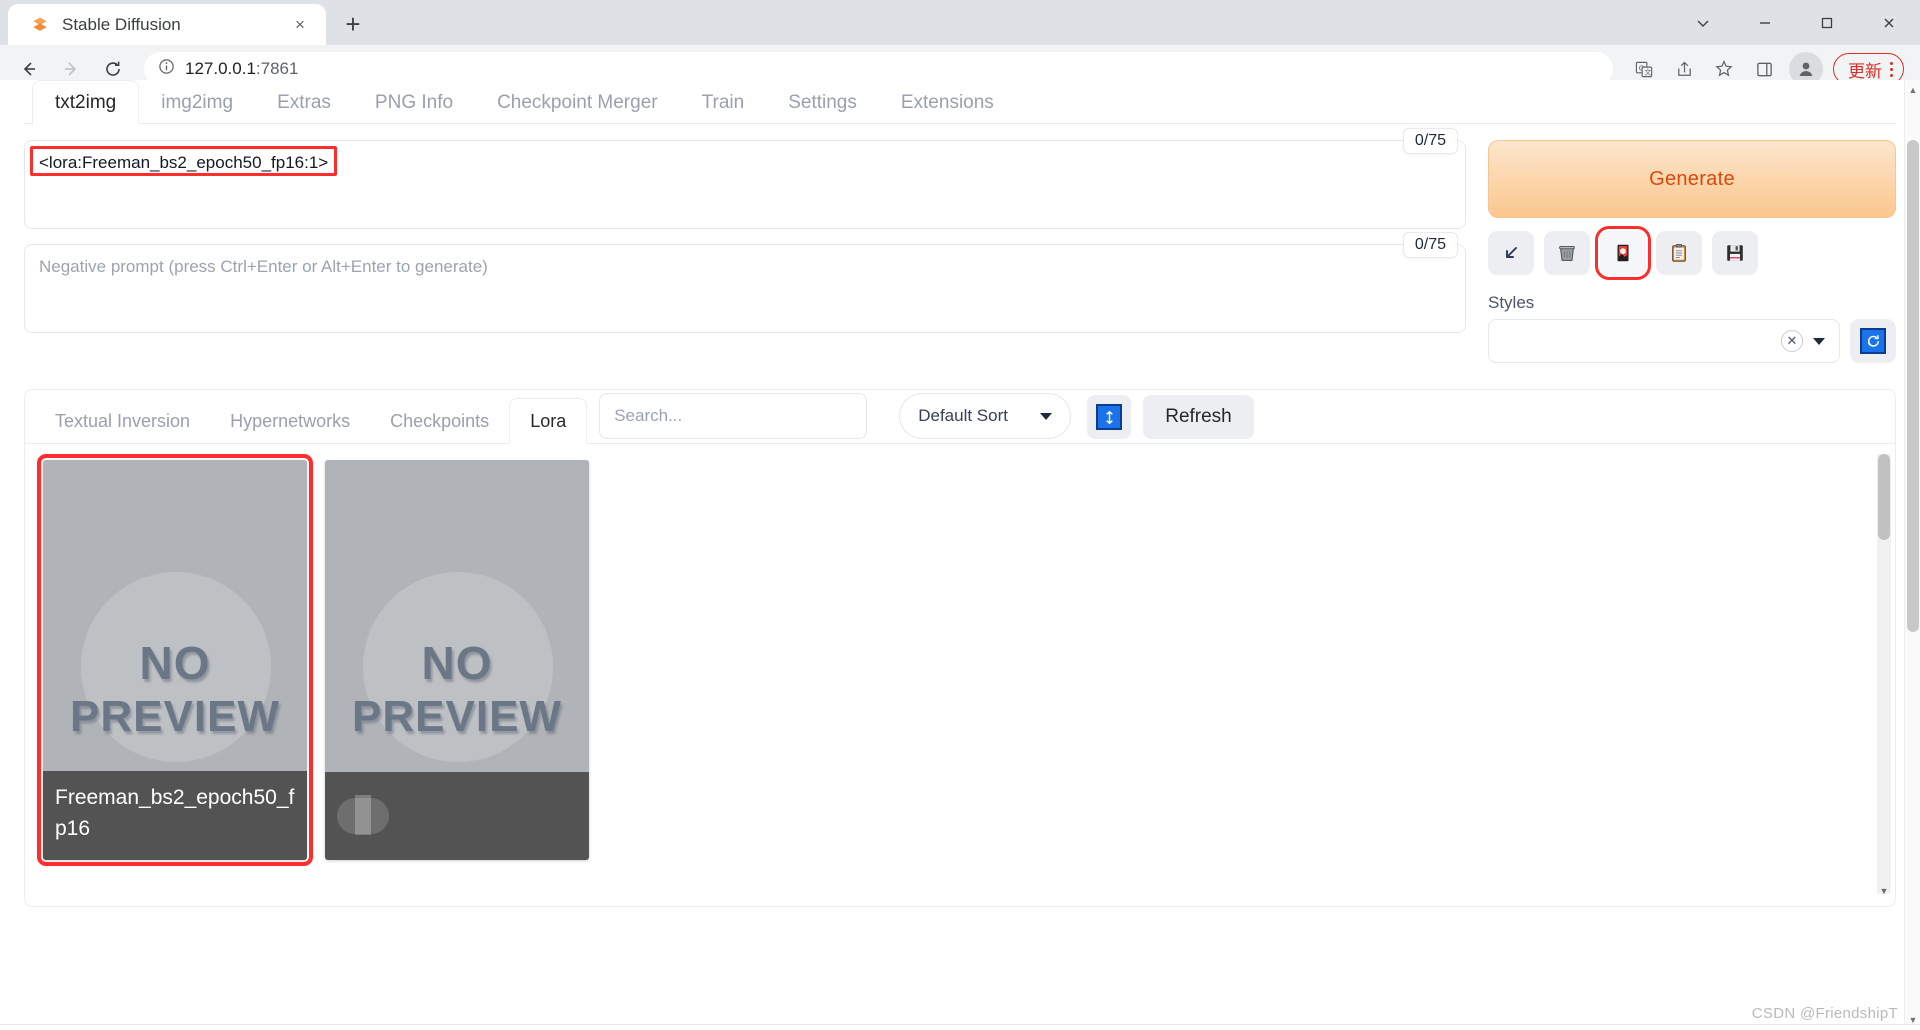 The height and width of the screenshot is (1030, 1920). Describe the element at coordinates (1889, 22) in the screenshot. I see `window-close-icon` at that location.